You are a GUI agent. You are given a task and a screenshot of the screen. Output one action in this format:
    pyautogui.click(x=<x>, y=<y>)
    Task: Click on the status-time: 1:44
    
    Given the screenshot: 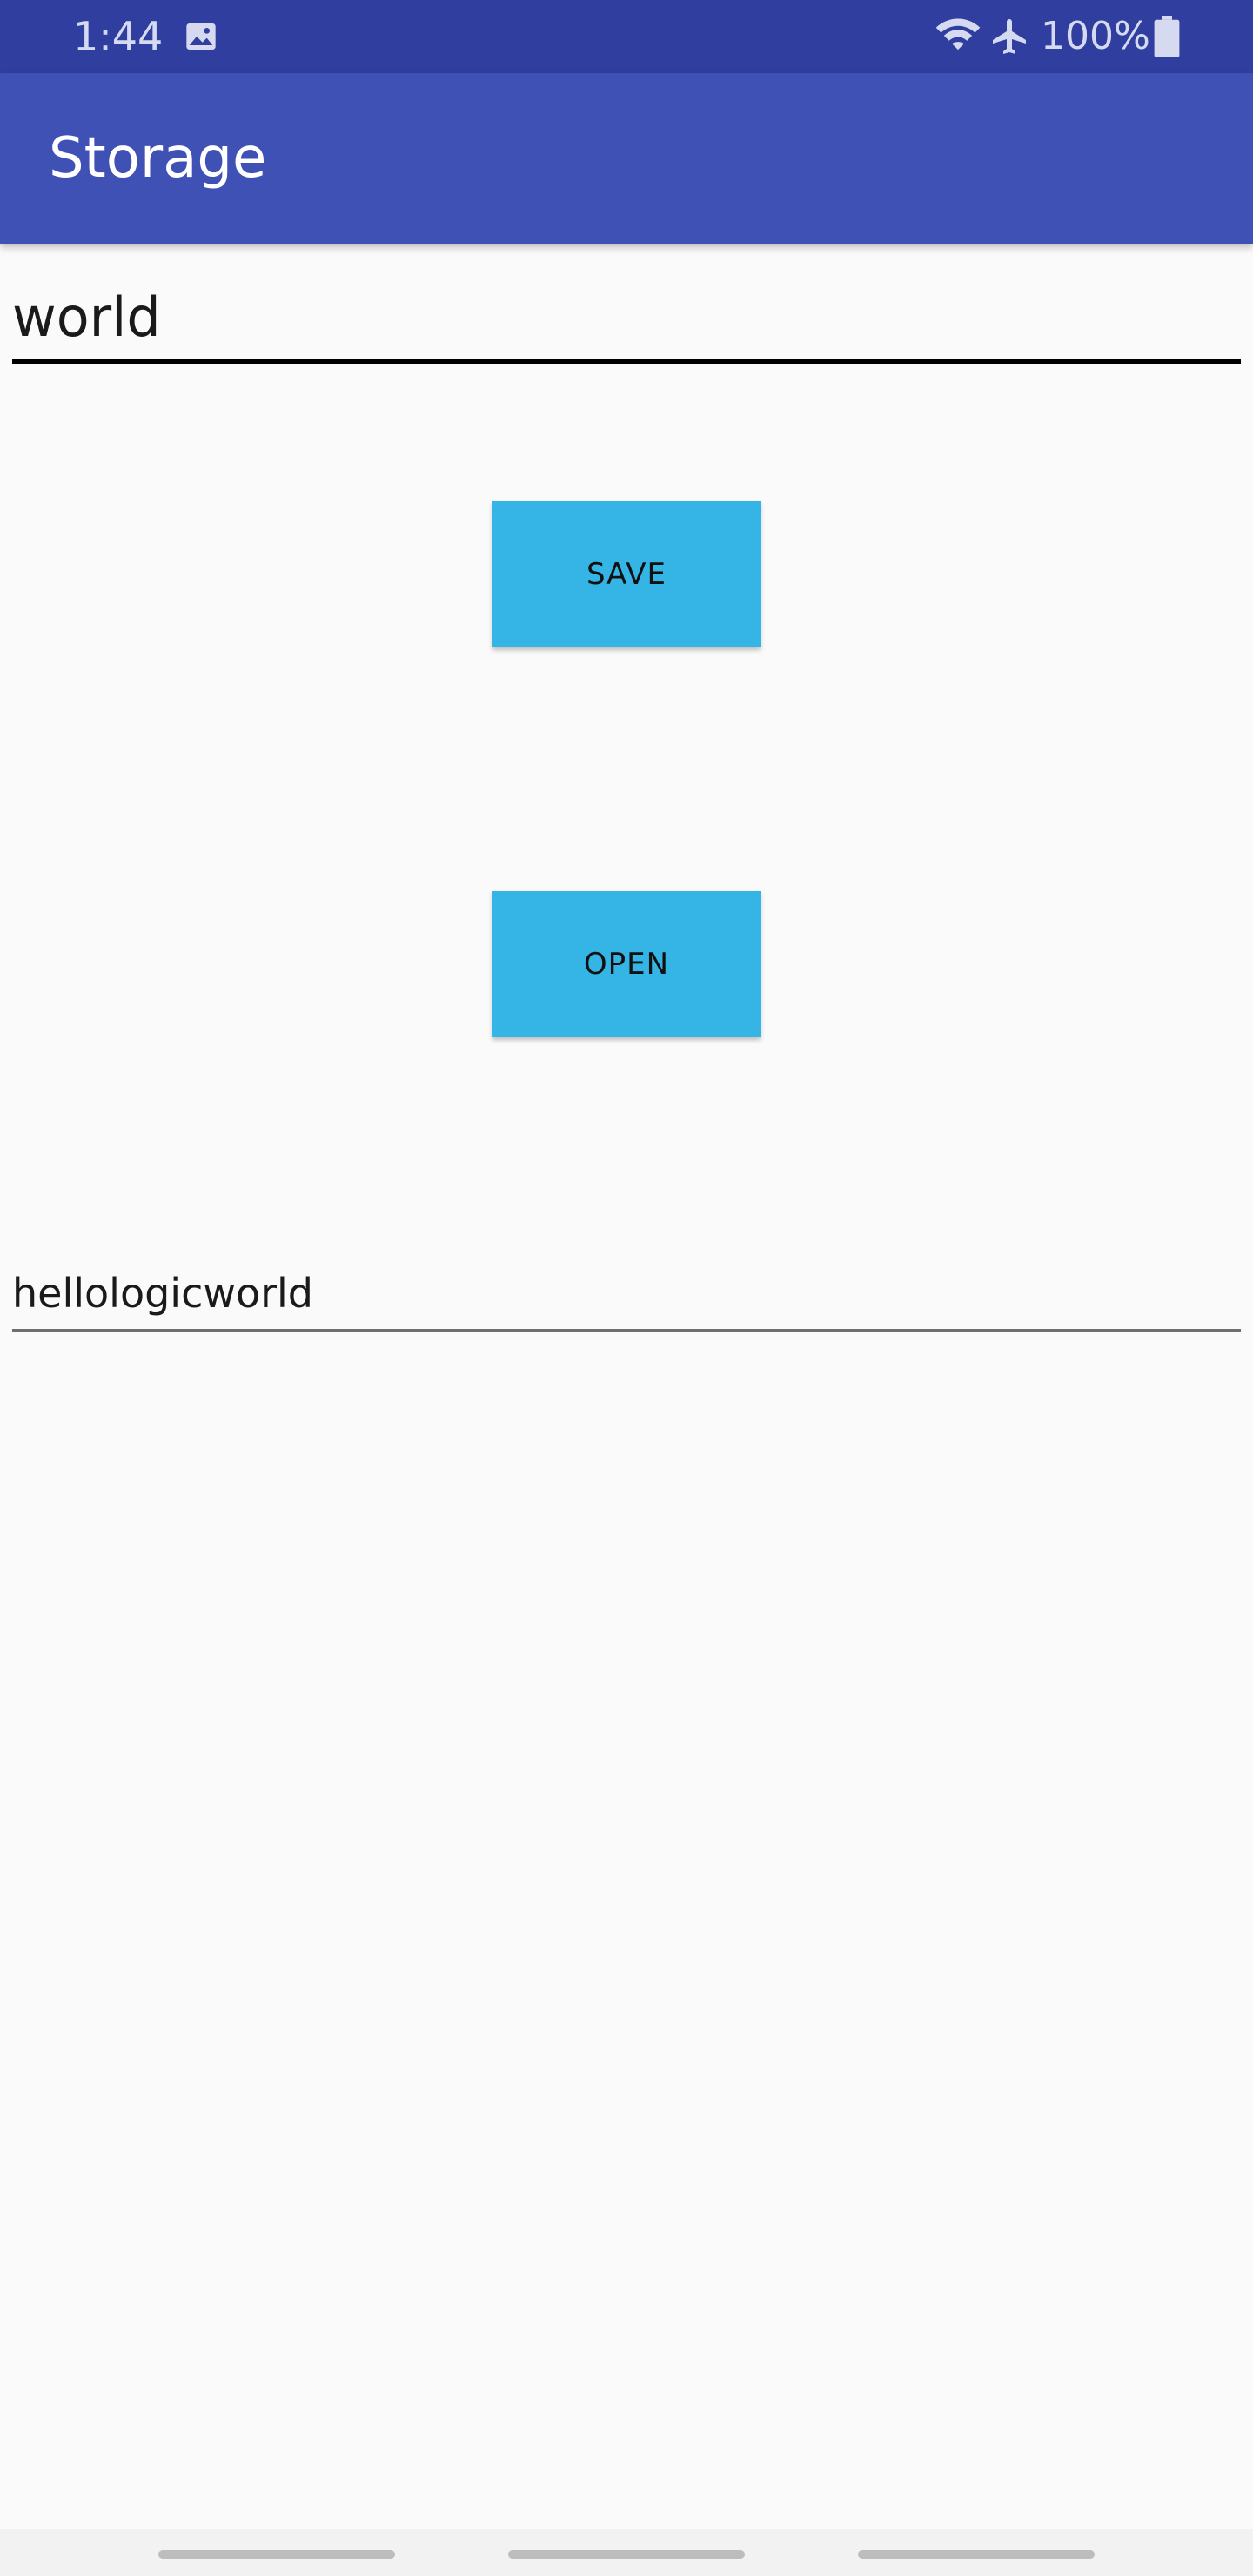 What is the action you would take?
    pyautogui.click(x=118, y=37)
    